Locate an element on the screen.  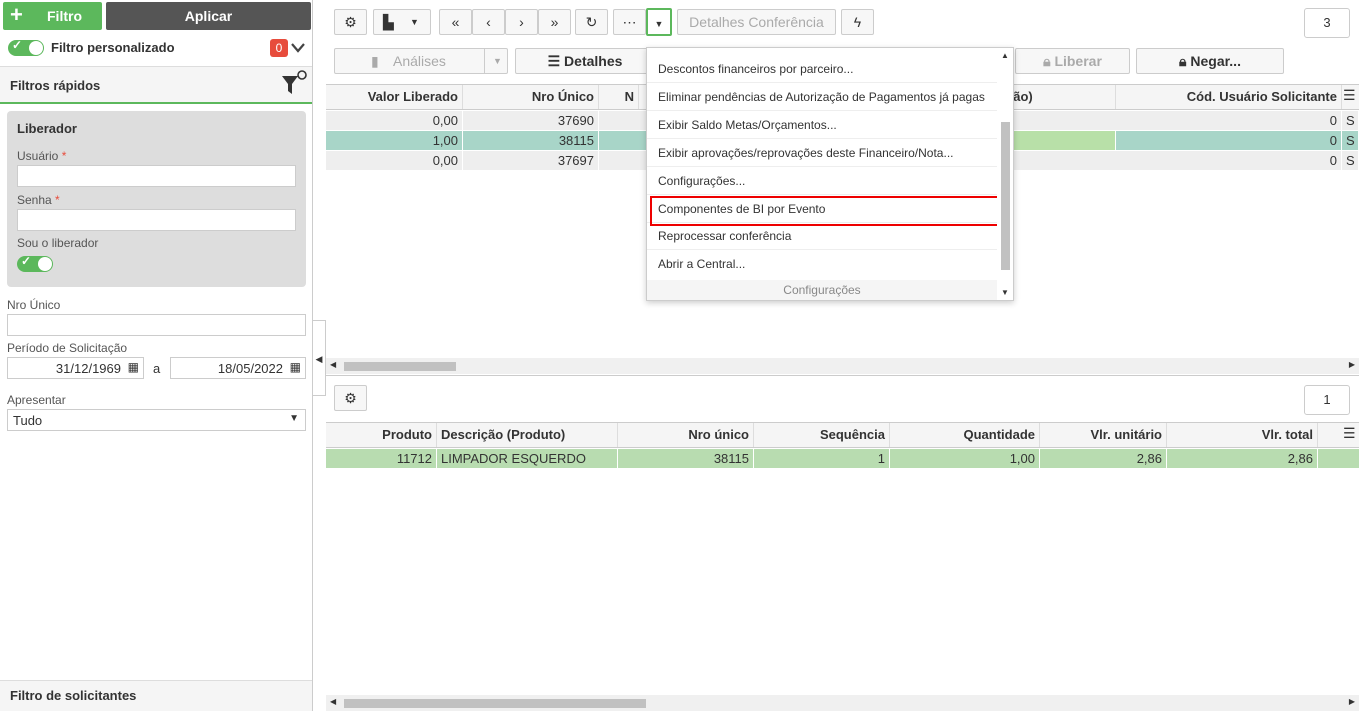
aplicar-button: Aplicar is located at coordinates (208, 16).